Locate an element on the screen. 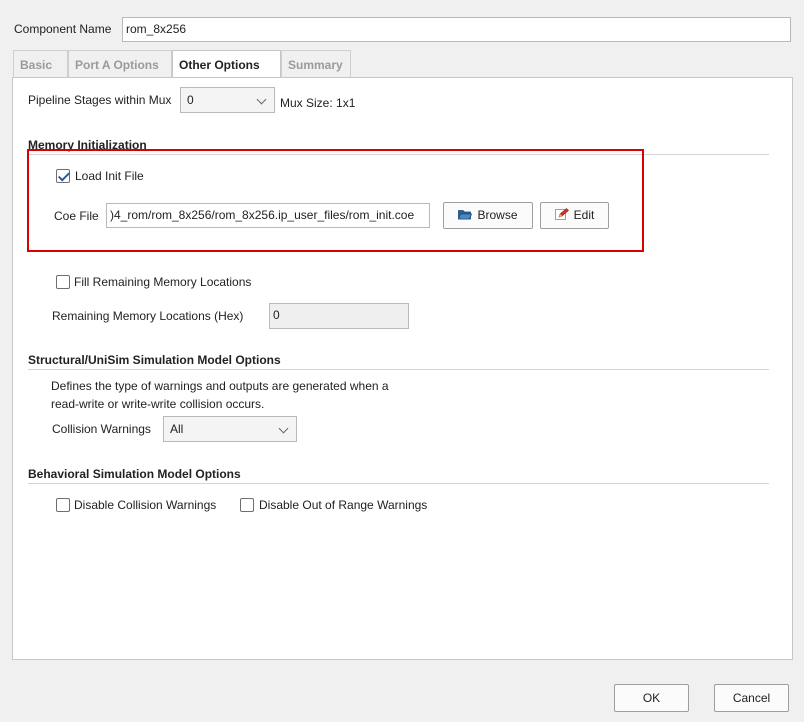 This screenshot has width=804, height=722. highlight-box is located at coordinates (335, 200).